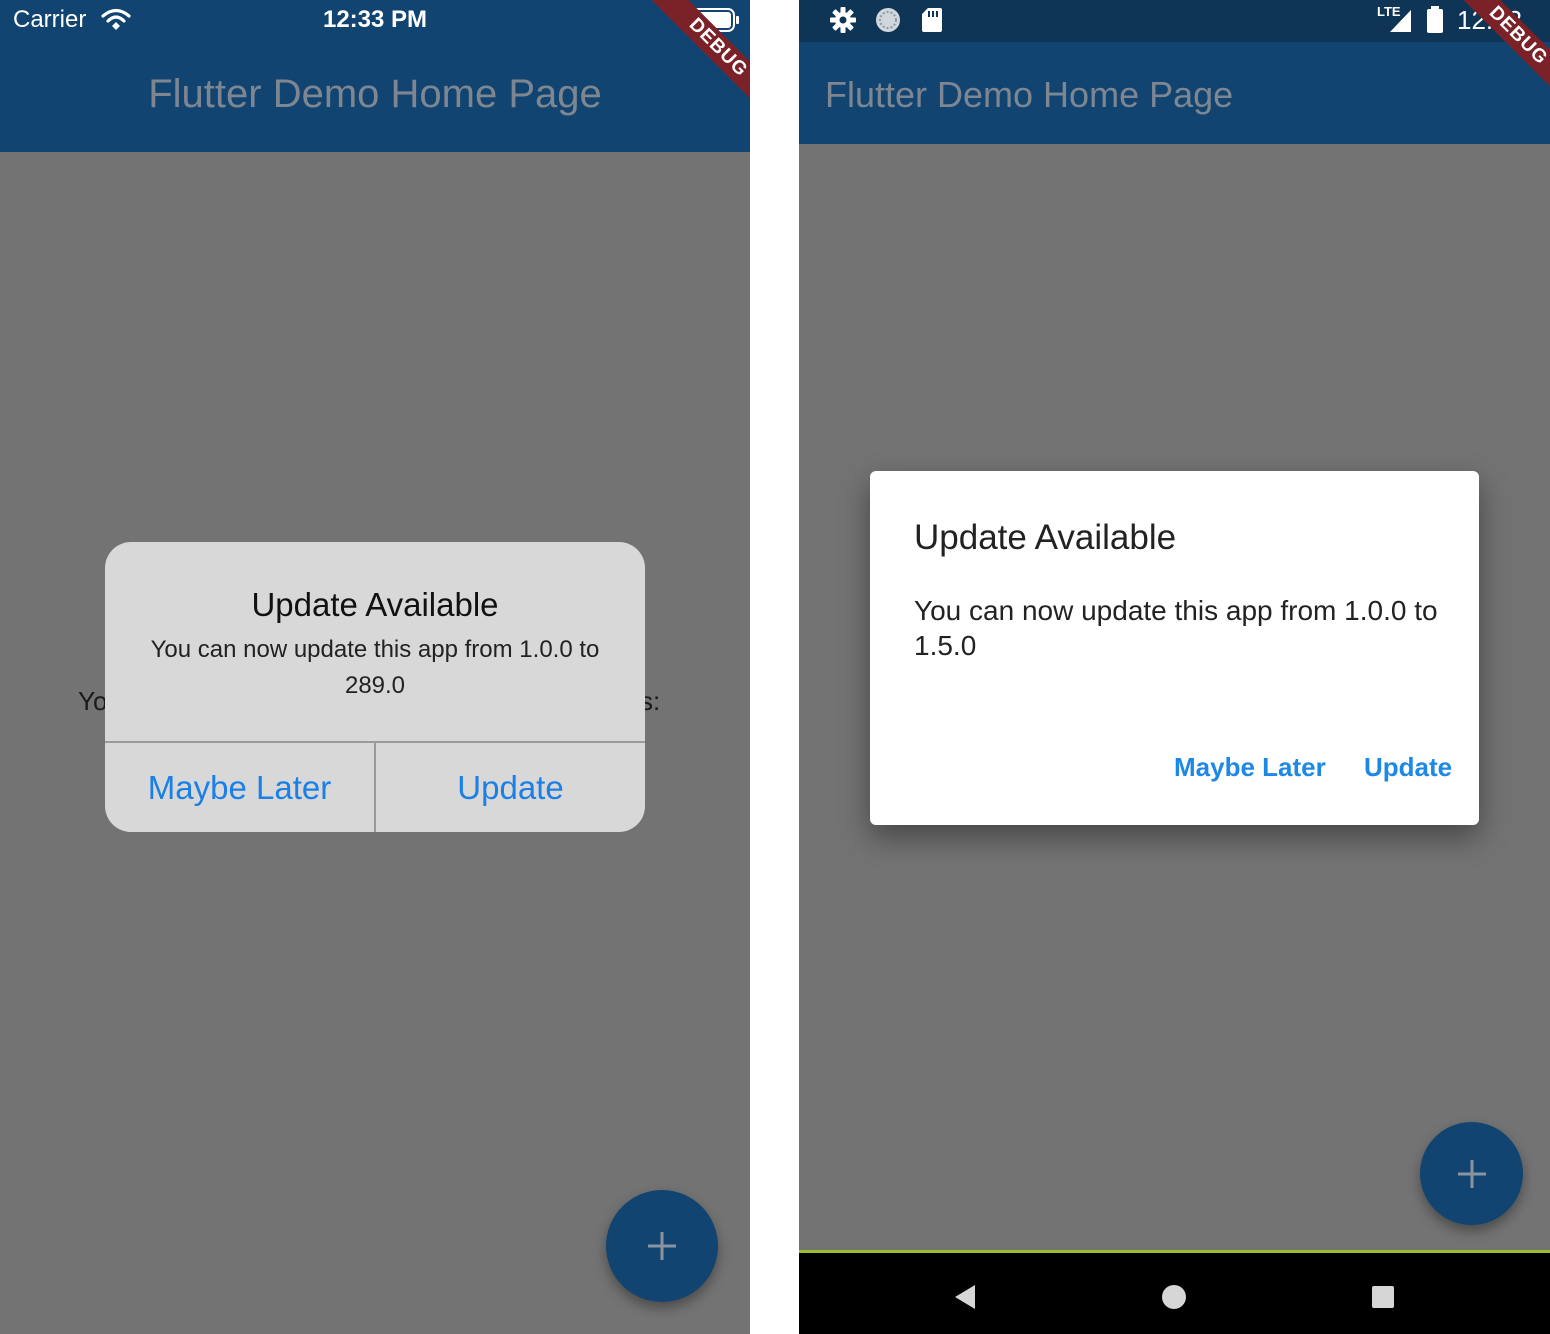  I want to click on status-bar: LTE 12:33, so click(1174, 21).